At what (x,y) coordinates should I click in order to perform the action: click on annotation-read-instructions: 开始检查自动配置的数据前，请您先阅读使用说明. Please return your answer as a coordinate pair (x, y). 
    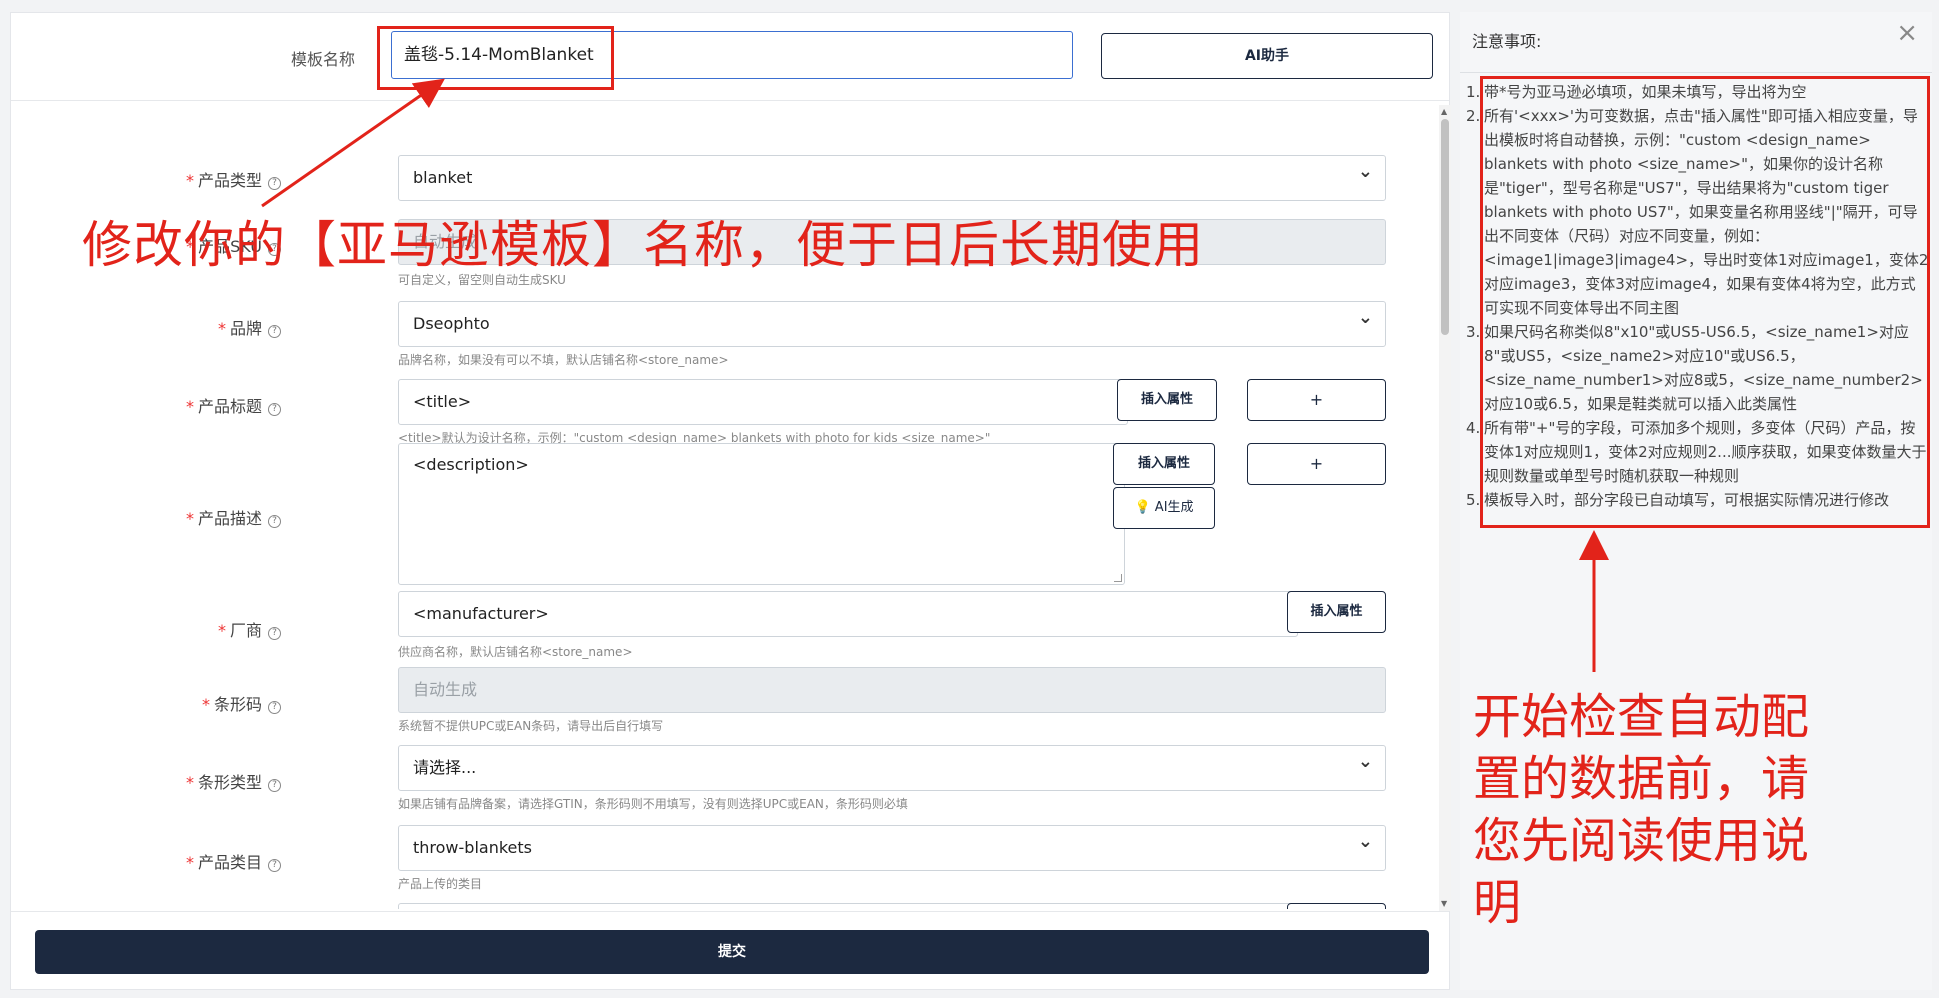
    Looking at the image, I should click on (1641, 810).